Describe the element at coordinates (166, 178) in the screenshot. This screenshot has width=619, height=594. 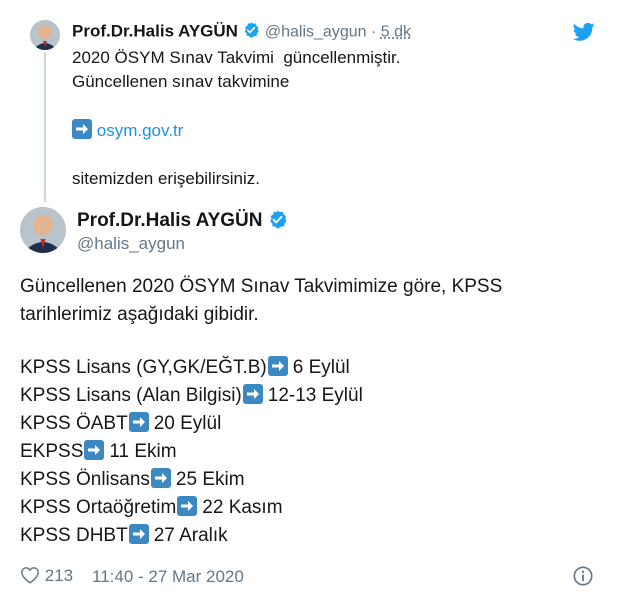
I see `quoted-tweet-line3: sitemizden erişebilirsiniz.` at that location.